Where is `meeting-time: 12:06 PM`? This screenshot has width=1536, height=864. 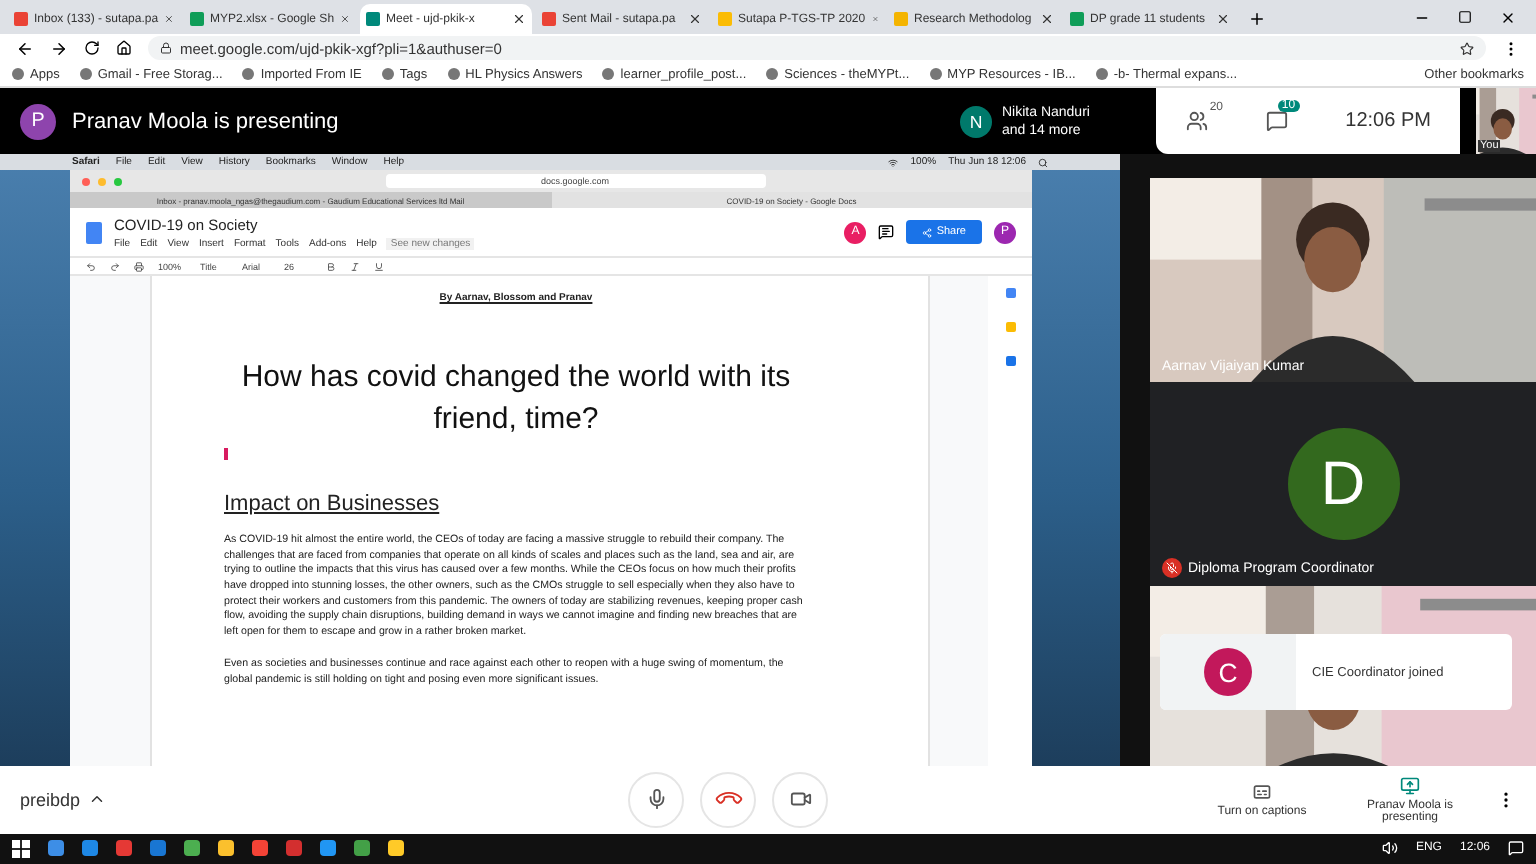 meeting-time: 12:06 PM is located at coordinates (1388, 121).